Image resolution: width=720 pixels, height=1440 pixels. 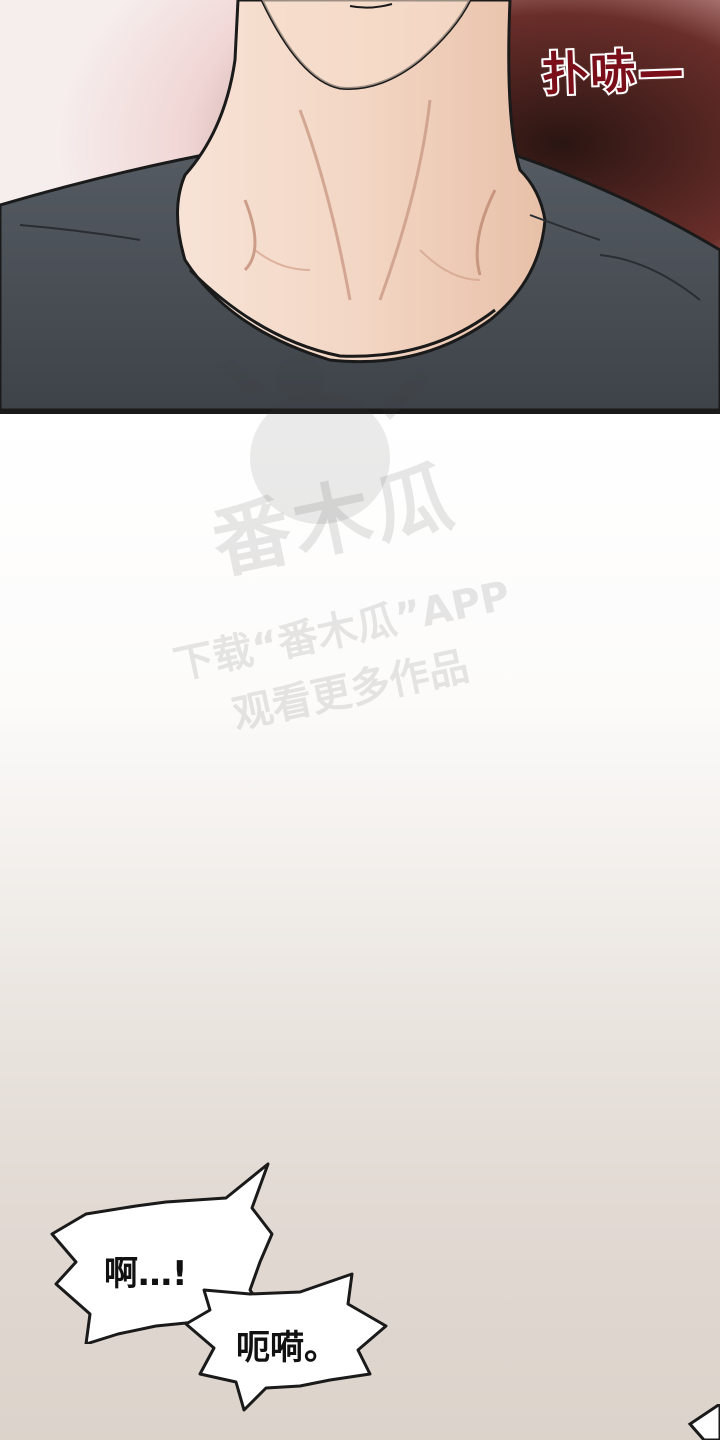 What do you see at coordinates (614, 72) in the screenshot?
I see `sound-effect-text: 扑哧—` at bounding box center [614, 72].